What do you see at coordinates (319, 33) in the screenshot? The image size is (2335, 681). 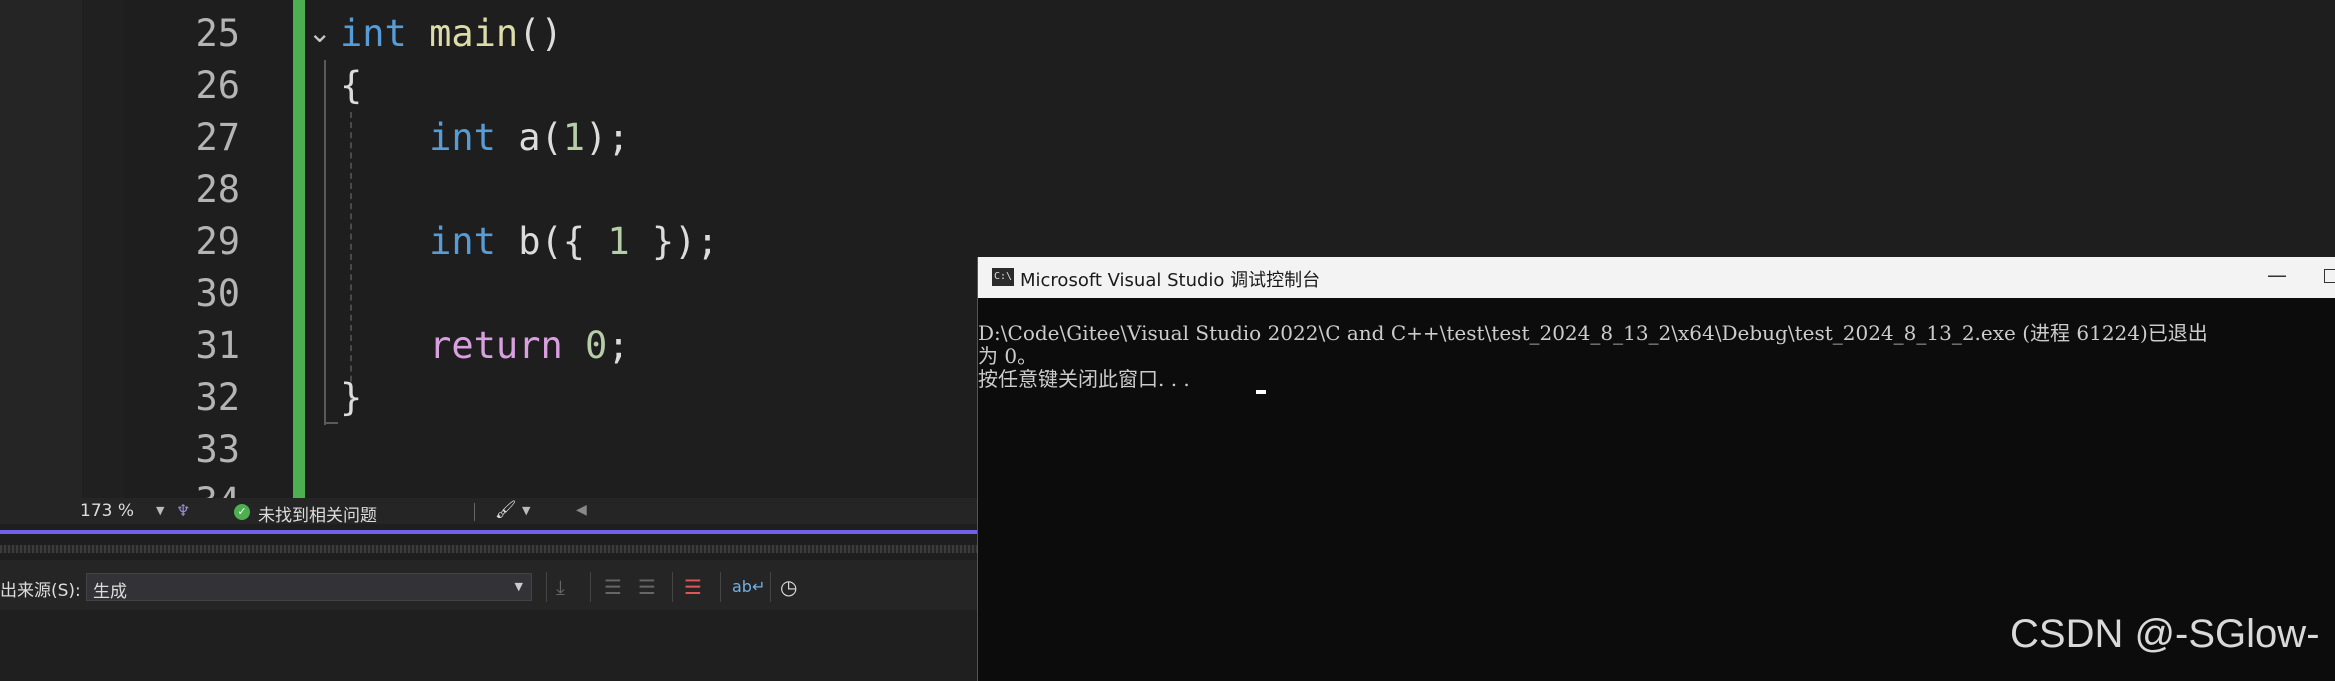 I see `fold-chevron-icon: ⌄` at bounding box center [319, 33].